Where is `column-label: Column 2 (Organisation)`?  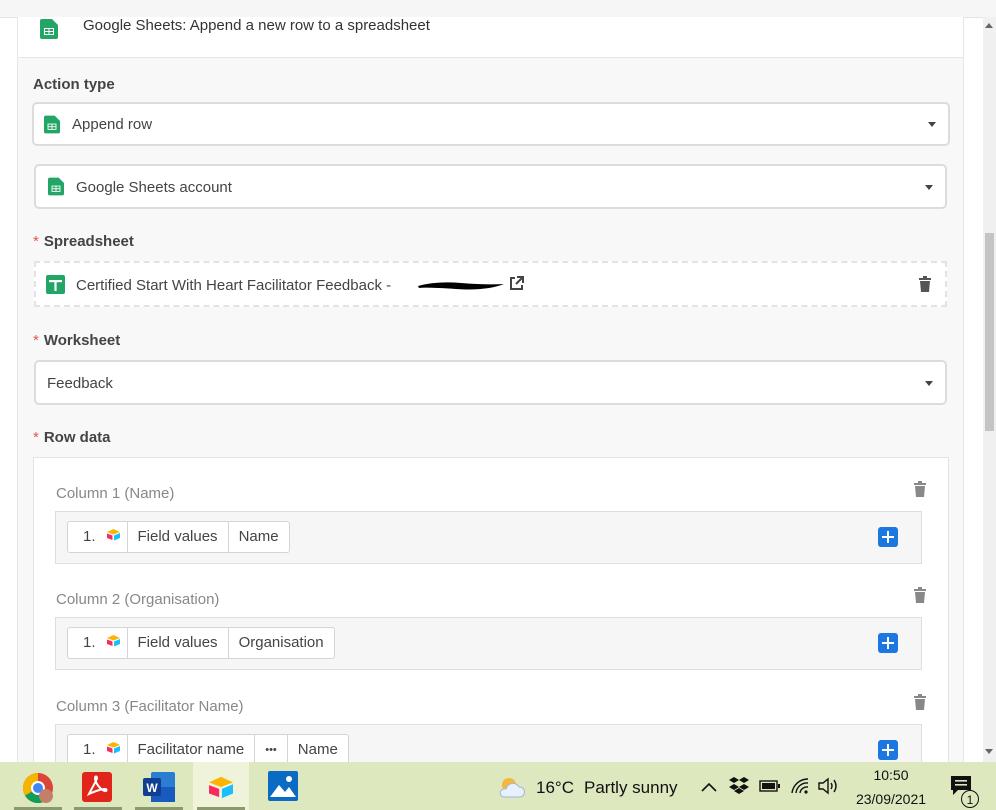 column-label: Column 2 (Organisation) is located at coordinates (138, 599).